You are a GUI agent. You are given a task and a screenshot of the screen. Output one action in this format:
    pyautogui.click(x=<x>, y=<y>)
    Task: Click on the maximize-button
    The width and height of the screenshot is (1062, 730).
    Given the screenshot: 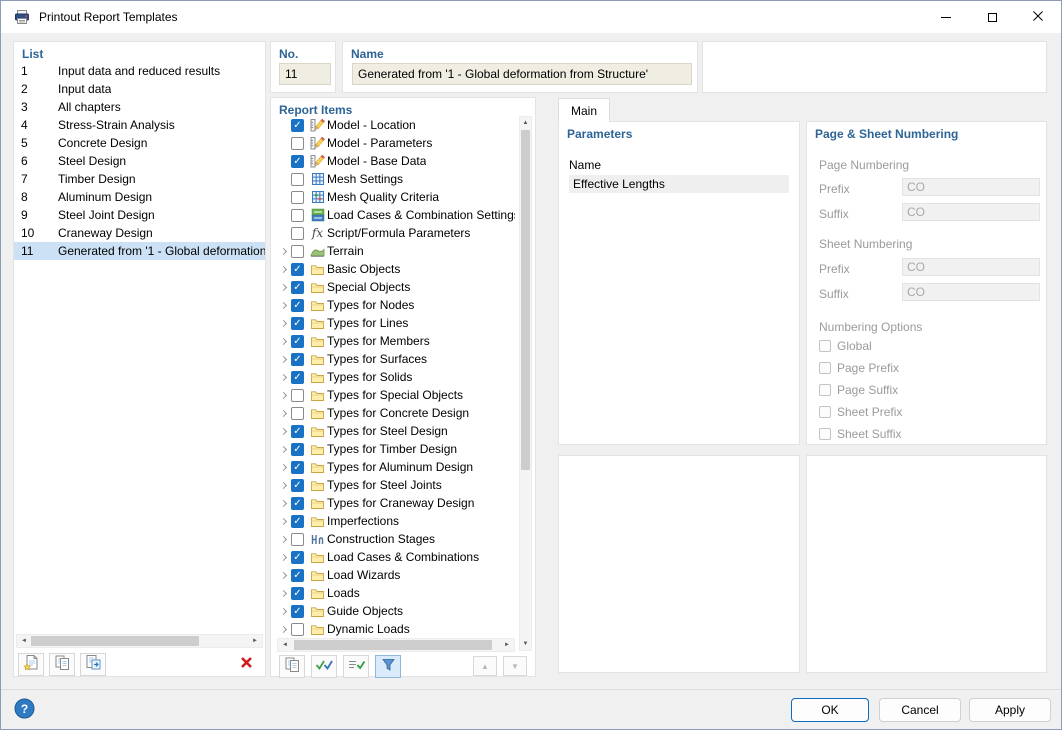 What is the action you would take?
    pyautogui.click(x=992, y=17)
    